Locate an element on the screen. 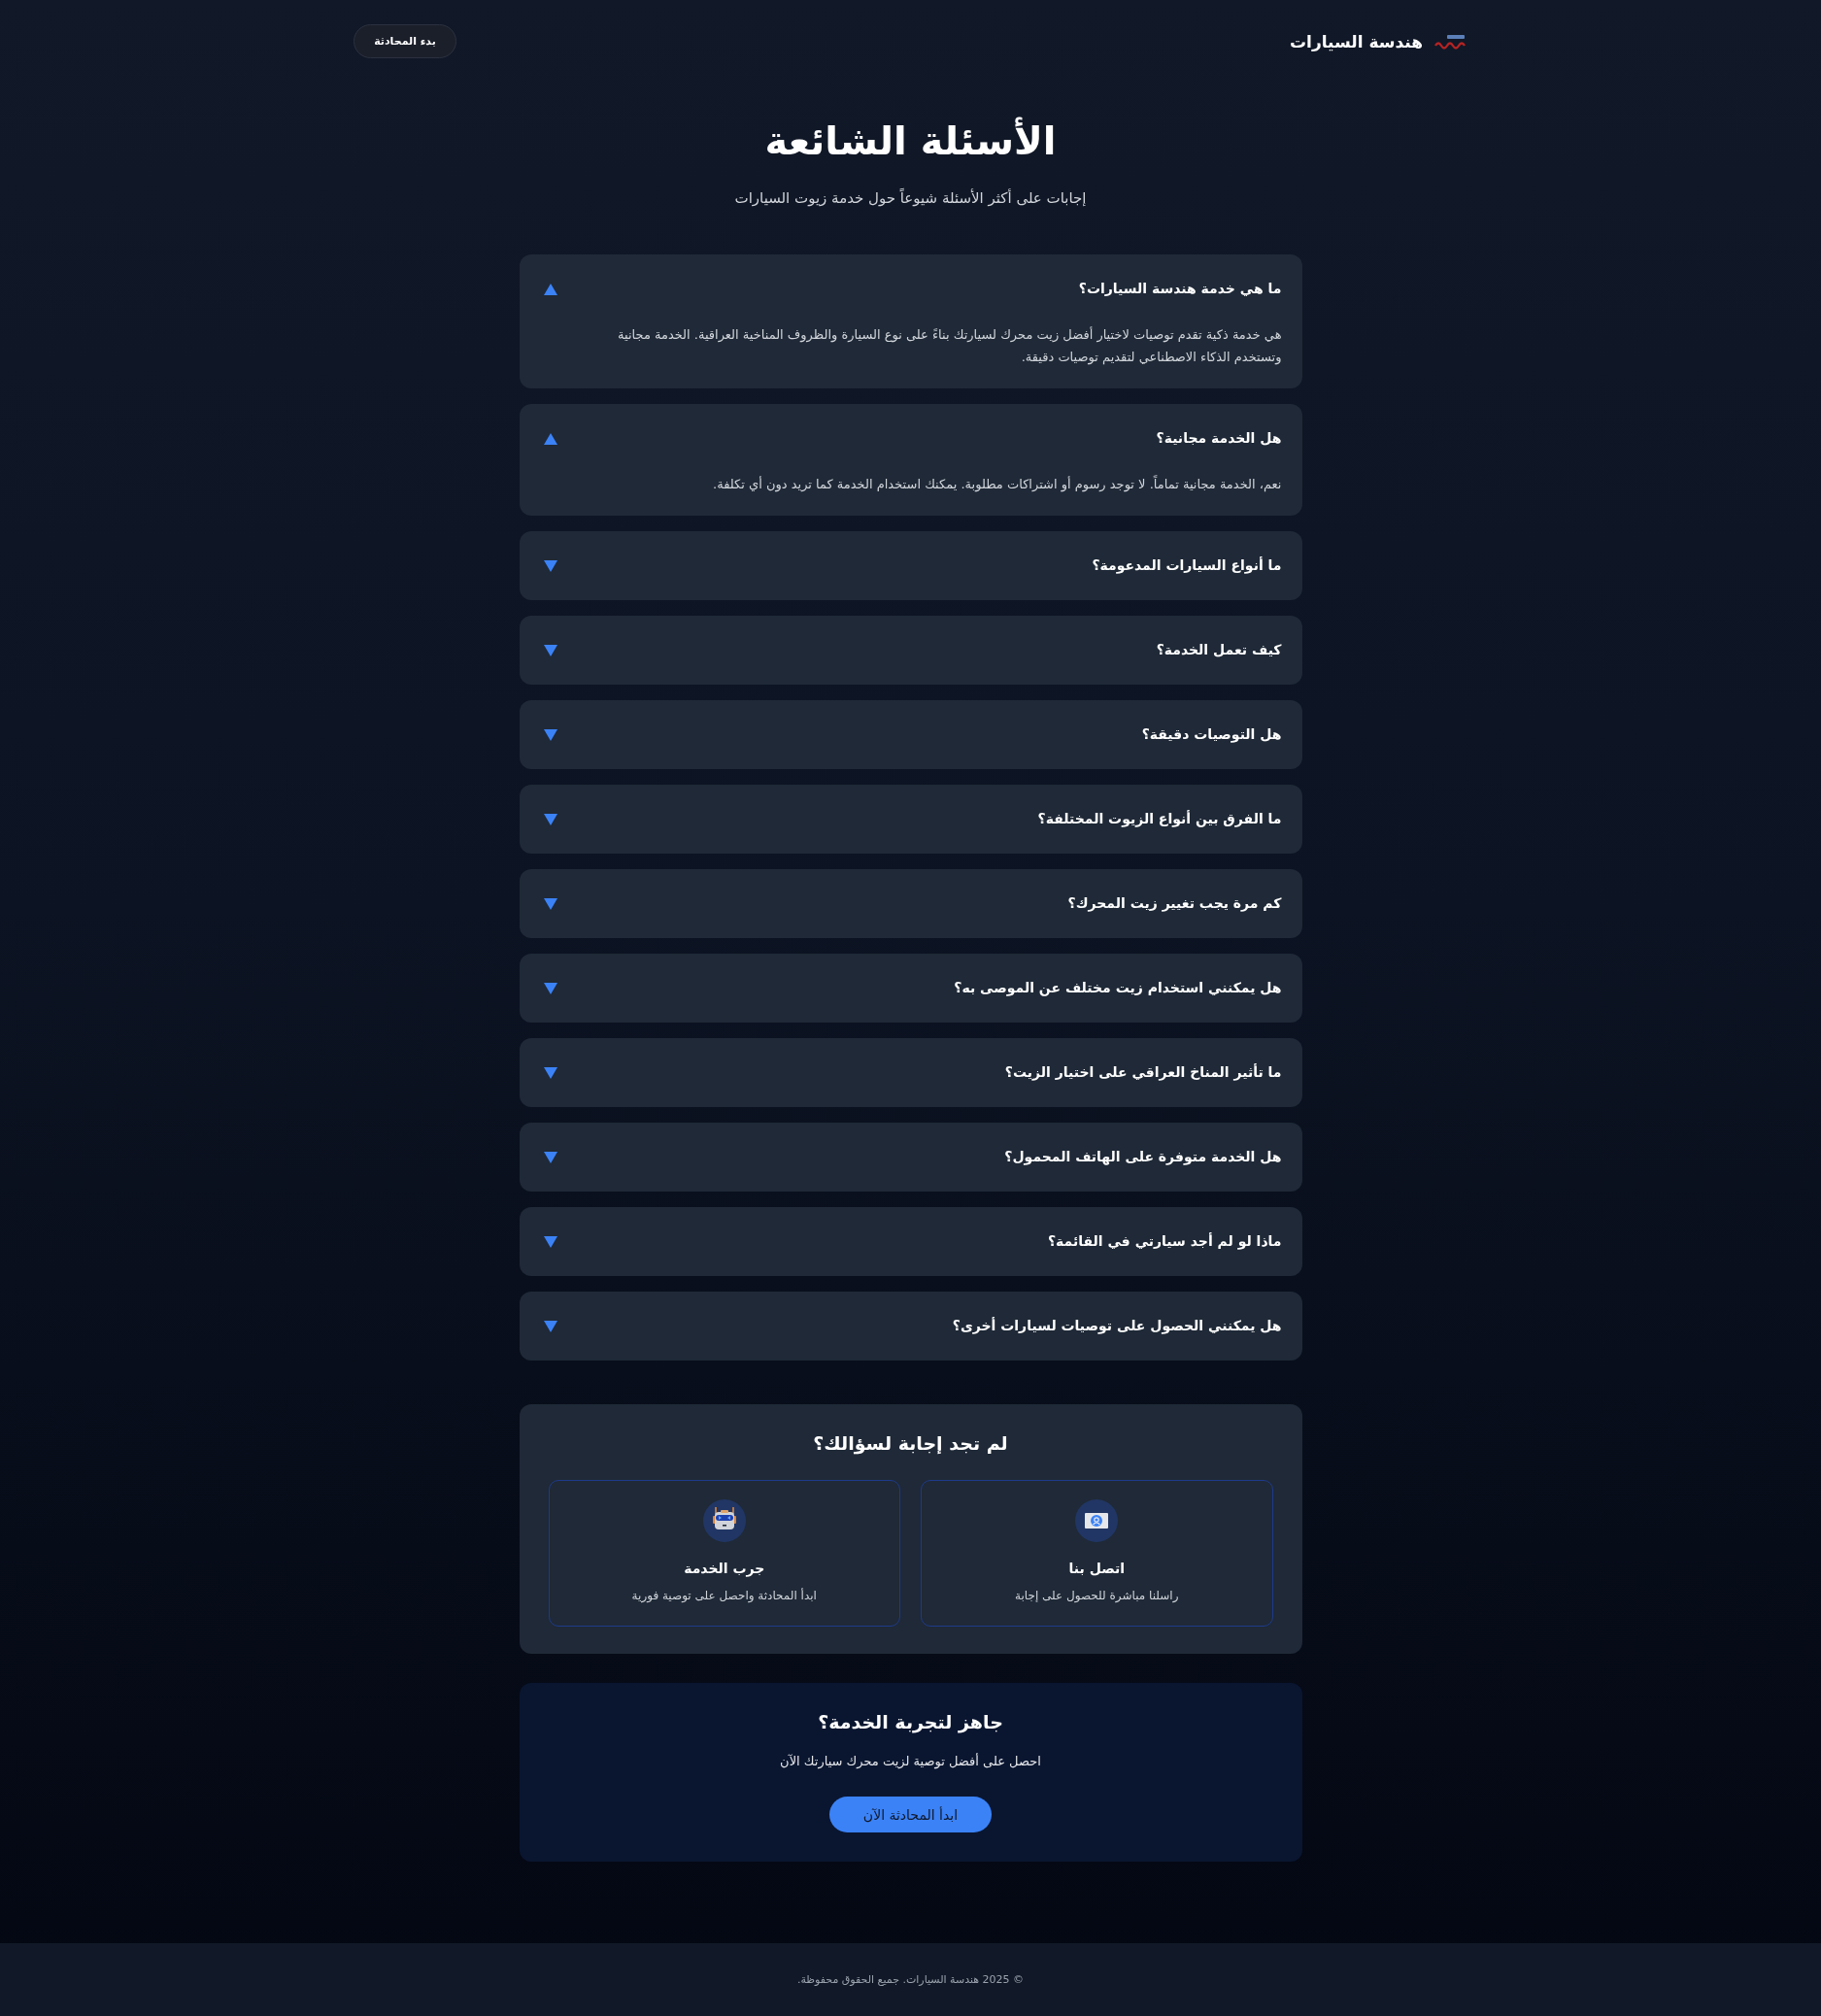 The width and height of the screenshot is (1821, 2016). faq-question: كيف تعمل الخدمة؟ is located at coordinates (910, 650).